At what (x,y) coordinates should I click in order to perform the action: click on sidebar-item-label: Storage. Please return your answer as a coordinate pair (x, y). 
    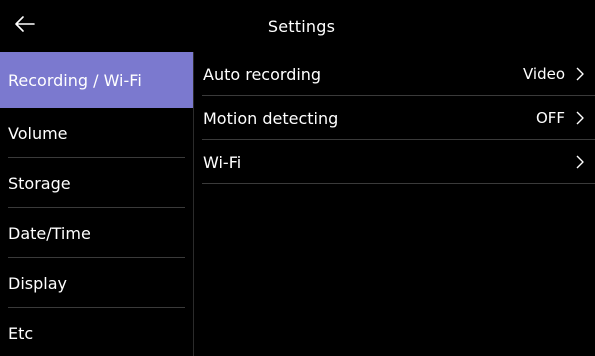
    Looking at the image, I should click on (39, 183).